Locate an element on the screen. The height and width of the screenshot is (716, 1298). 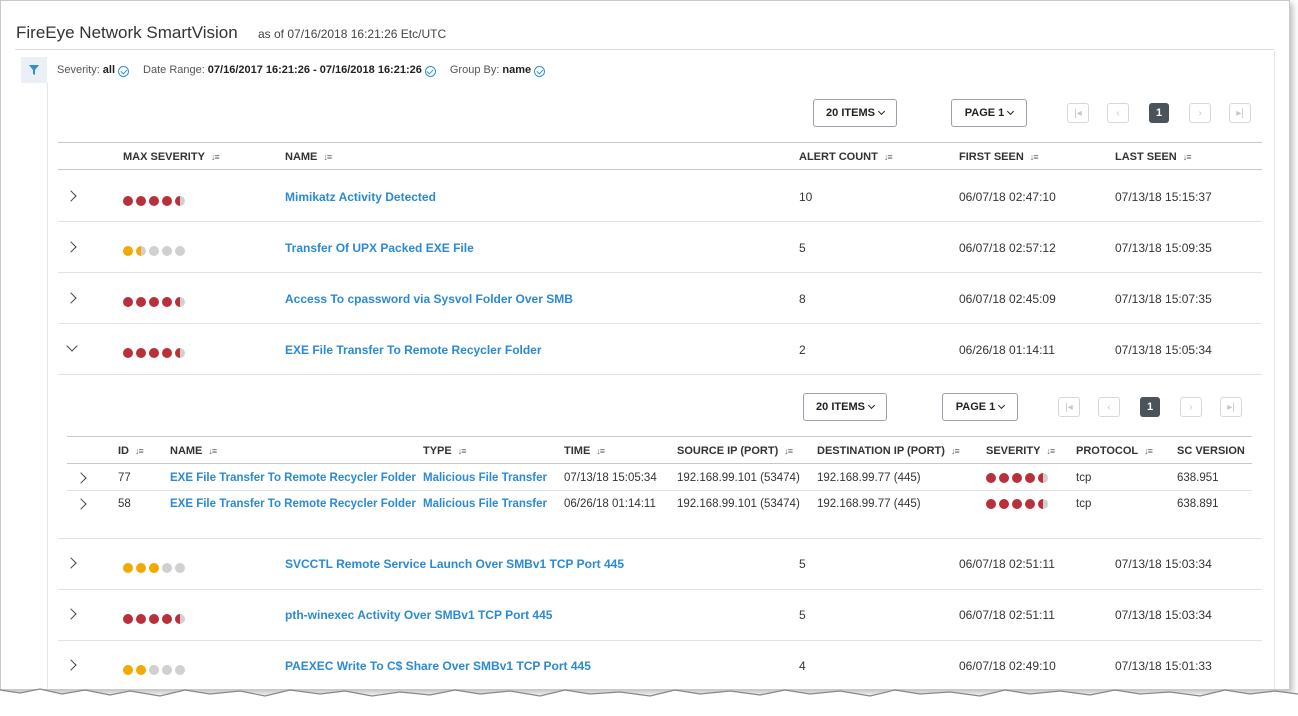
sub-first-page-button: |◂ is located at coordinates (1069, 407).